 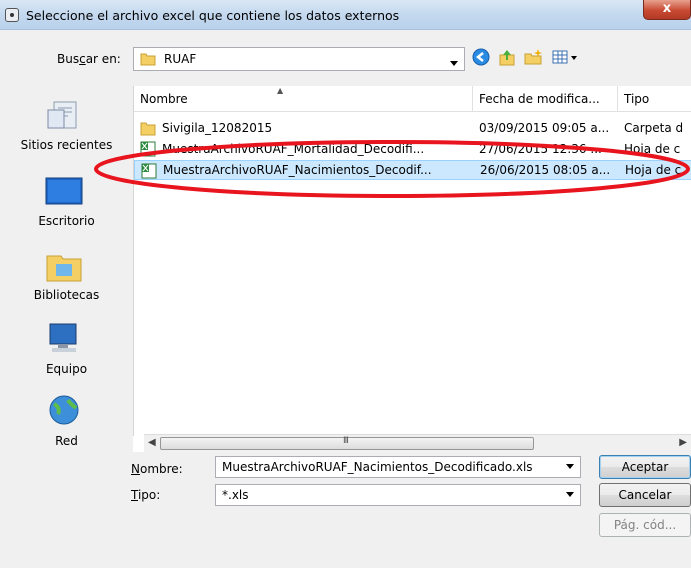 I want to click on horizontal-scrollbar: ◀ III ▶, so click(x=417, y=443).